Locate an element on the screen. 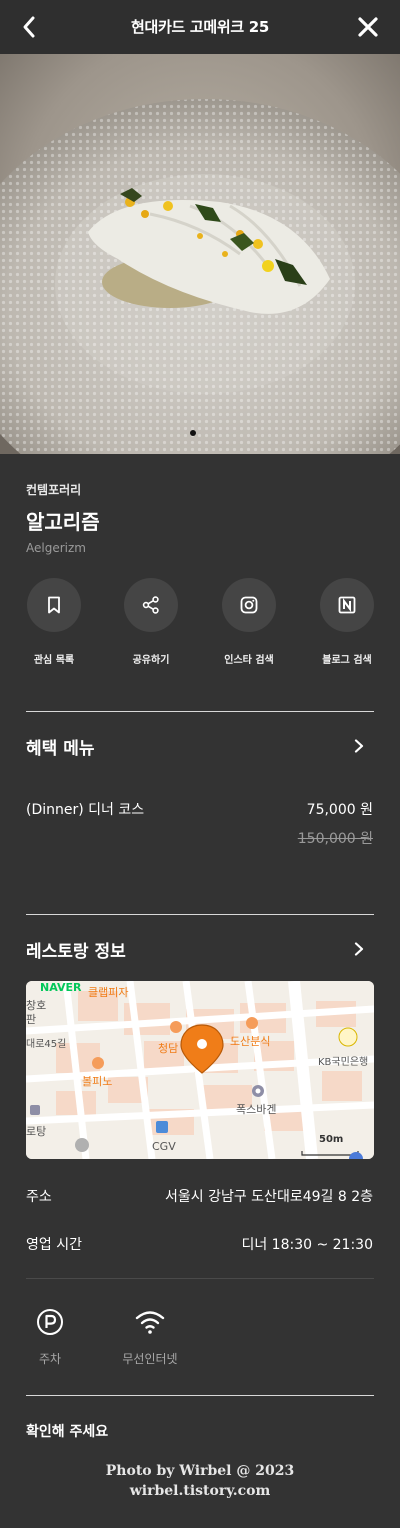  action-bar: 관심 목록 공유하기 인스타 검색 블로그 검색 is located at coordinates (200, 623).